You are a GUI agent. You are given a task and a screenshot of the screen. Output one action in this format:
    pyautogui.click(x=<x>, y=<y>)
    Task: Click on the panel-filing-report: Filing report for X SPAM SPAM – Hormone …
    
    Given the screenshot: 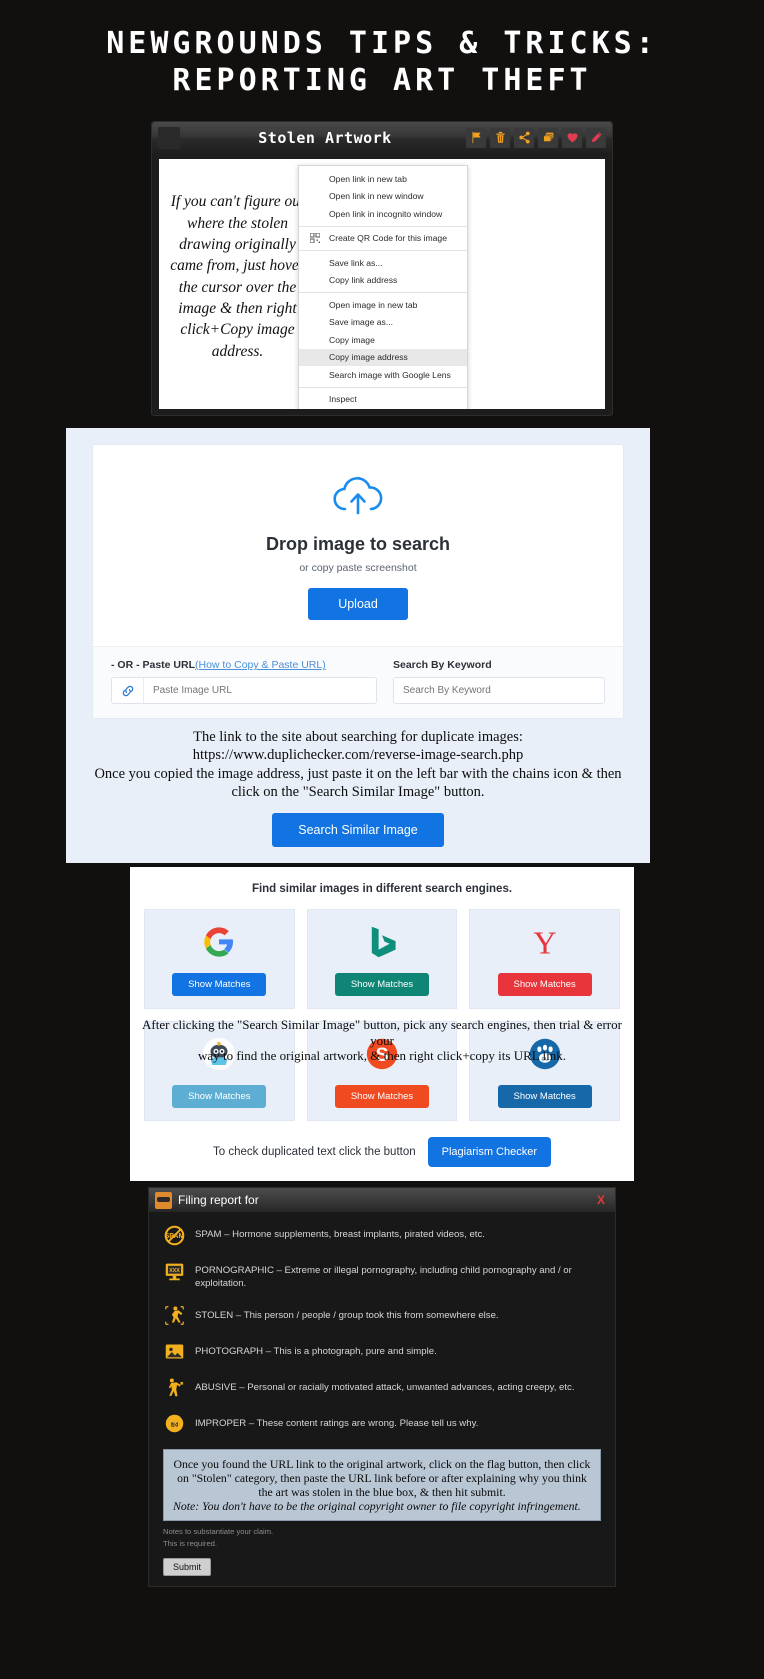 What is the action you would take?
    pyautogui.click(x=382, y=1387)
    